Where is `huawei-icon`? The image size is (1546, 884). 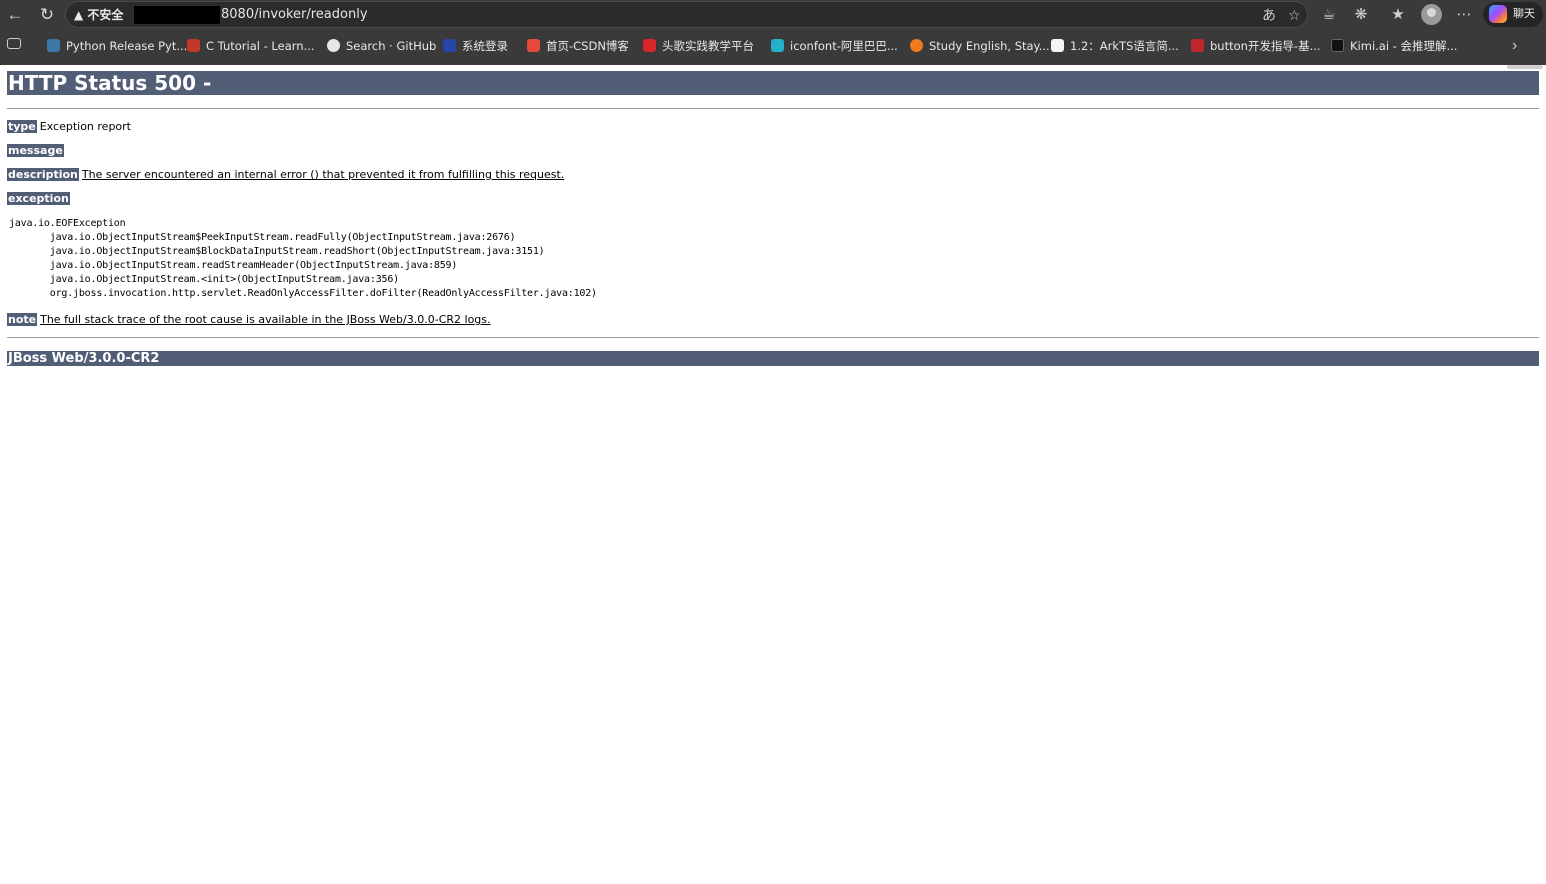 huawei-icon is located at coordinates (1197, 45).